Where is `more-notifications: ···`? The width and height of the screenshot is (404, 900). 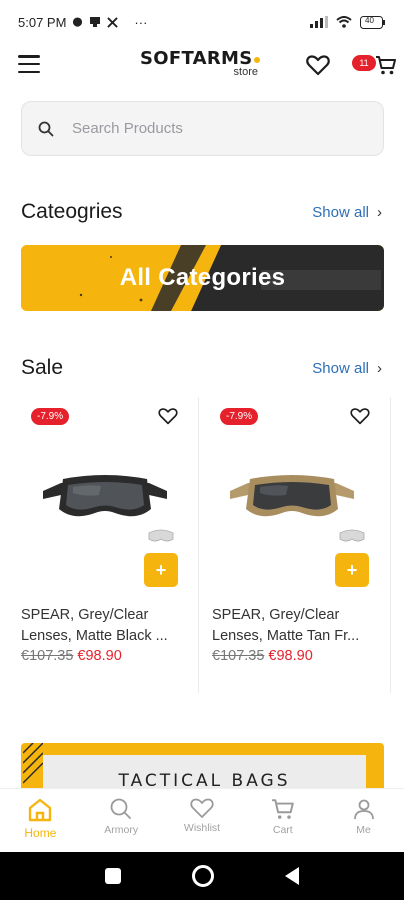
more-notifications: ··· is located at coordinates (141, 22).